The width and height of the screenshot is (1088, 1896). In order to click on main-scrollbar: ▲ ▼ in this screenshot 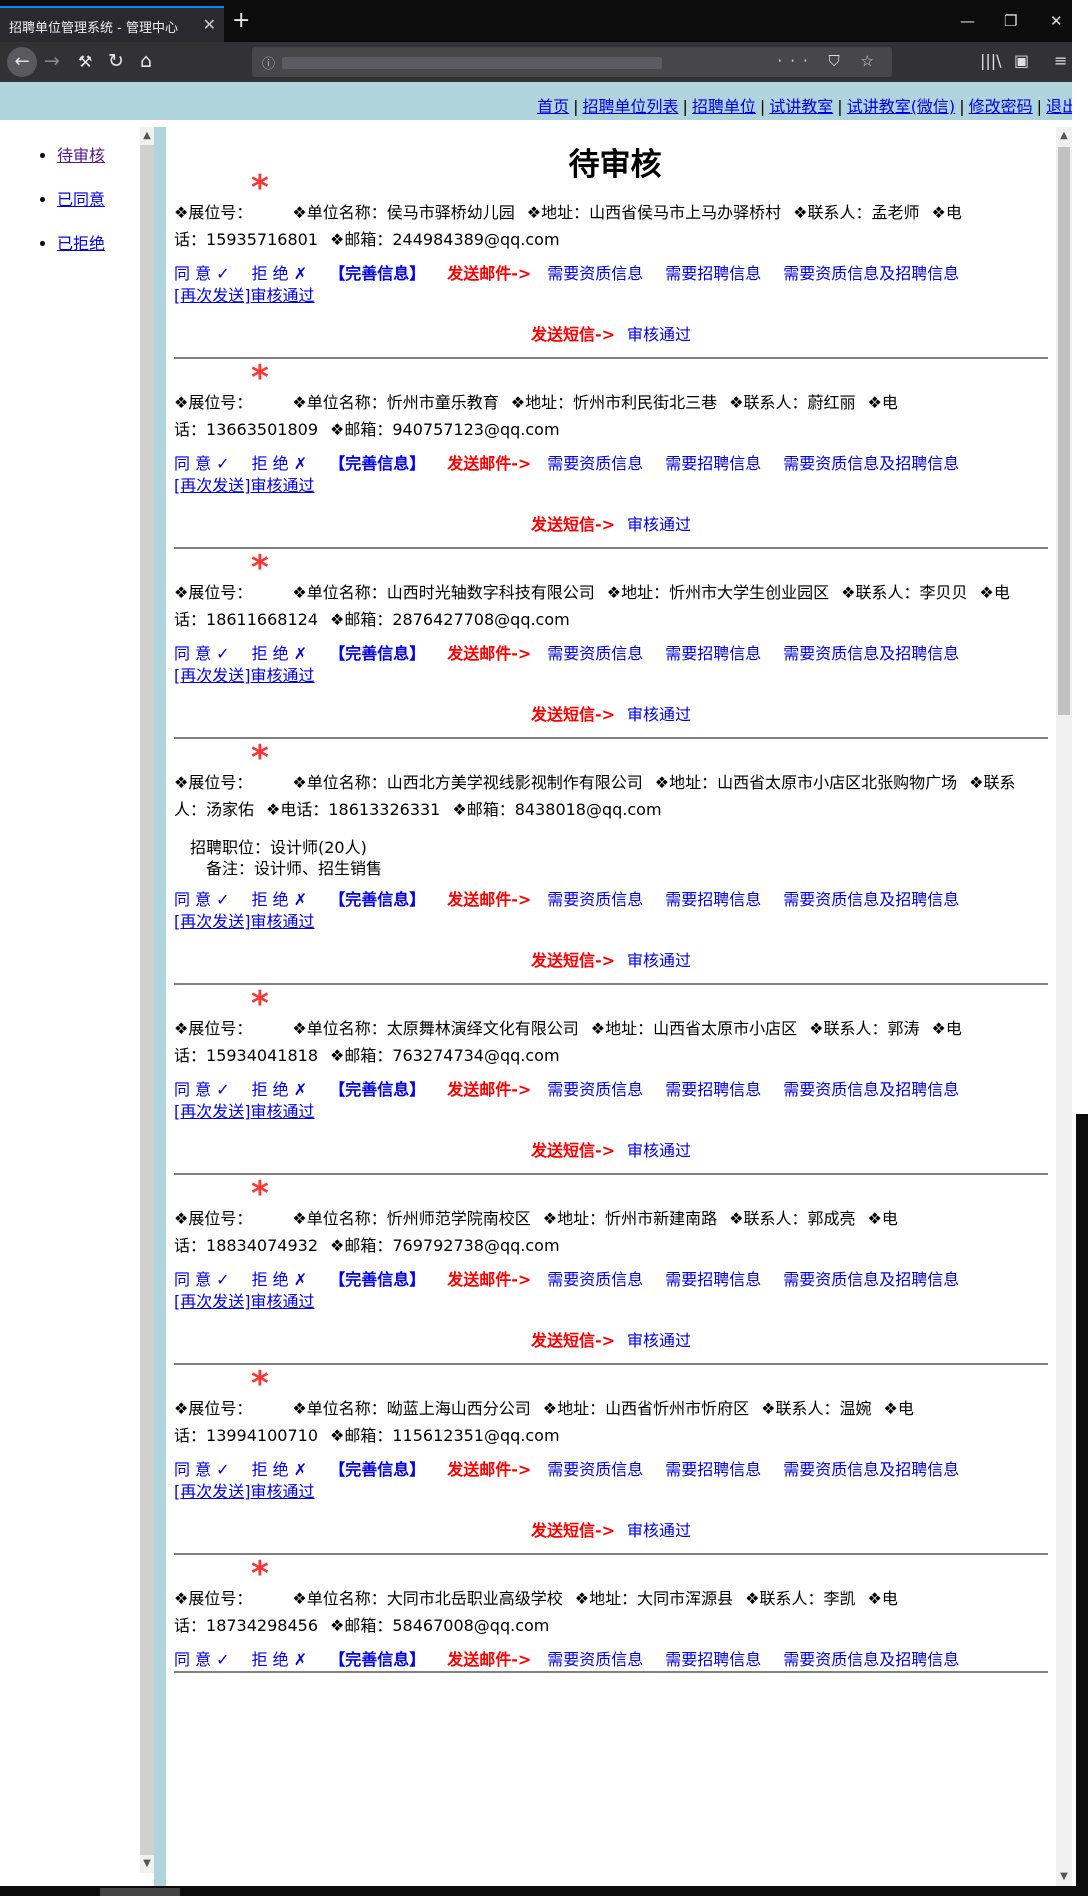, I will do `click(1064, 1006)`.